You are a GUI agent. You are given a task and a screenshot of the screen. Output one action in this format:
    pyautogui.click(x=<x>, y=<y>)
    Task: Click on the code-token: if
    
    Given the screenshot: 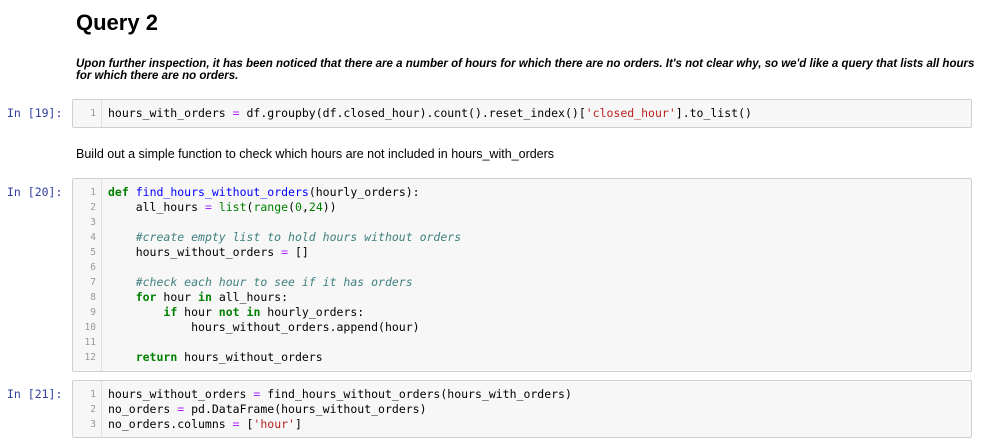 What is the action you would take?
    pyautogui.click(x=170, y=312)
    